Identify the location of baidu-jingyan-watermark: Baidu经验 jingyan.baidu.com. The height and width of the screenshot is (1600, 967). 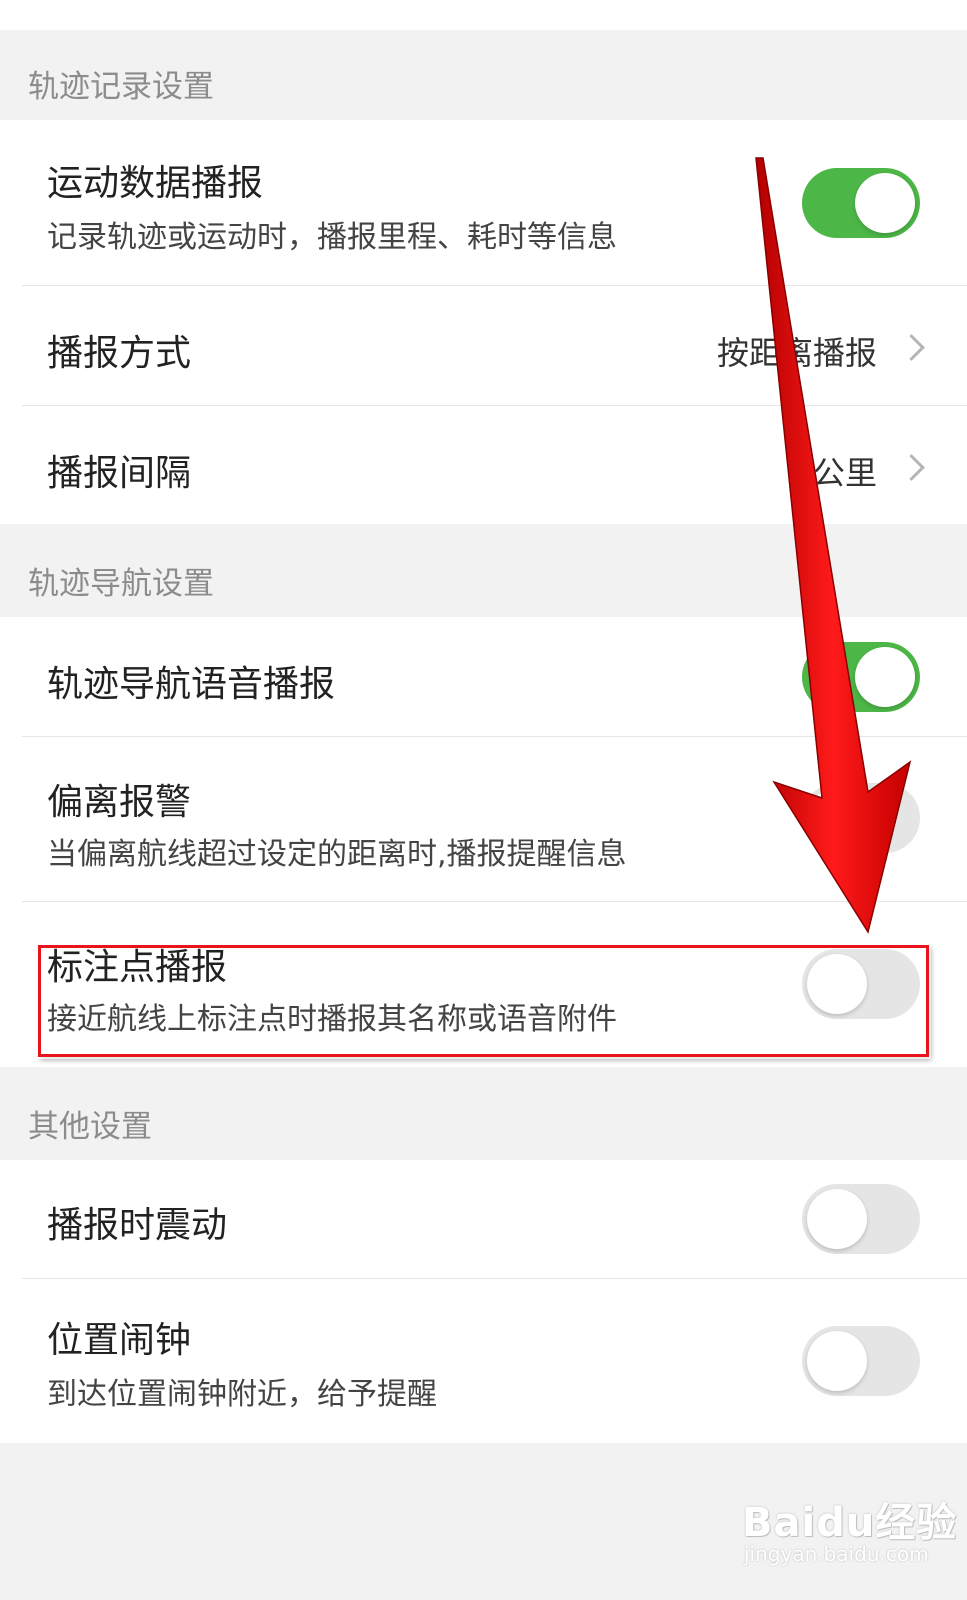
(843, 1527).